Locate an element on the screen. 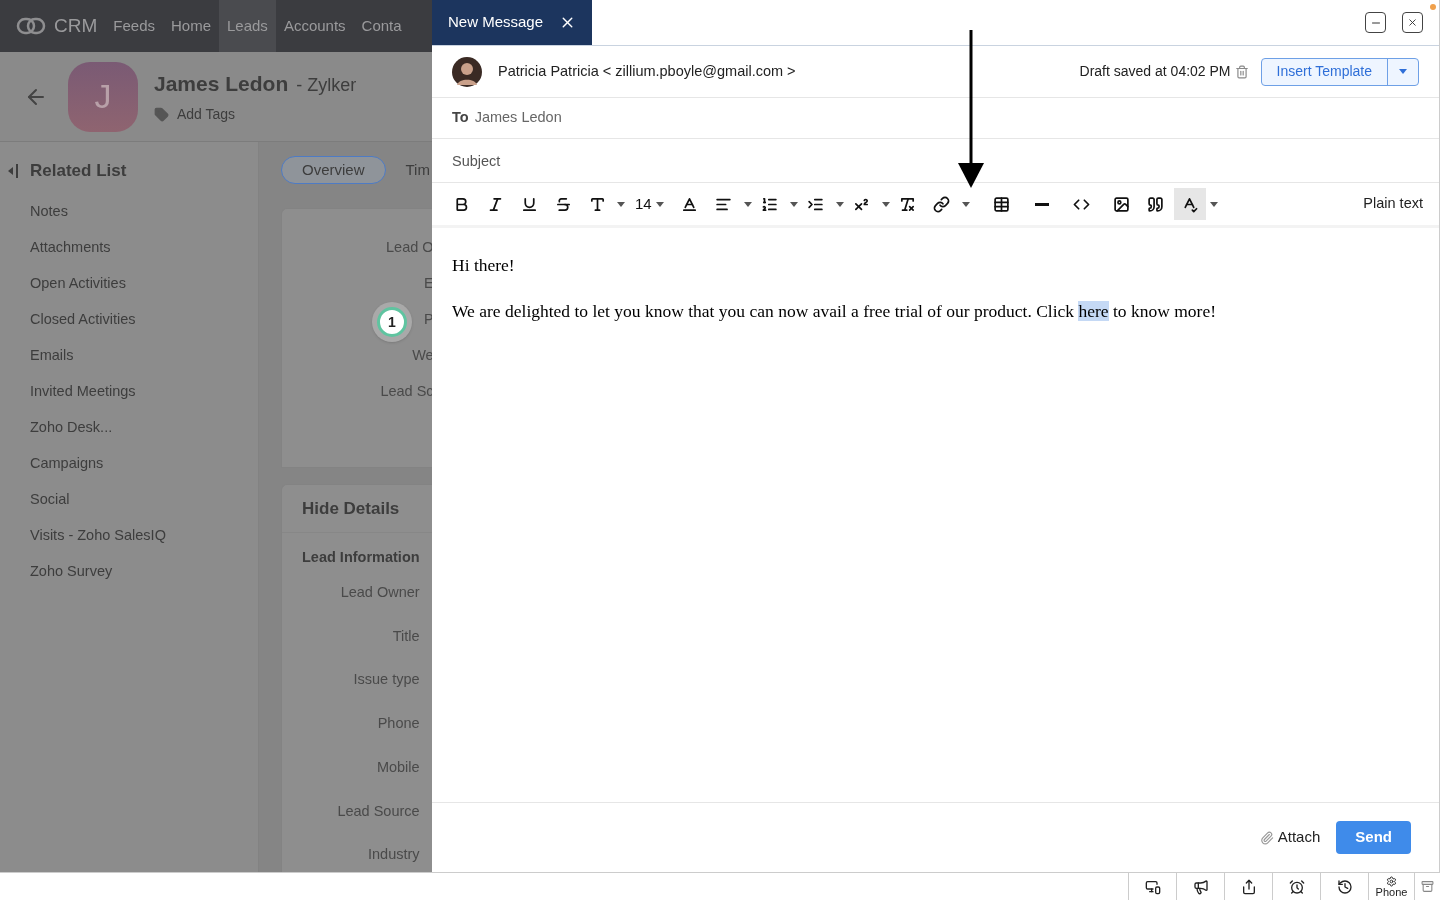 The width and height of the screenshot is (1440, 900). tag-icon is located at coordinates (161, 114).